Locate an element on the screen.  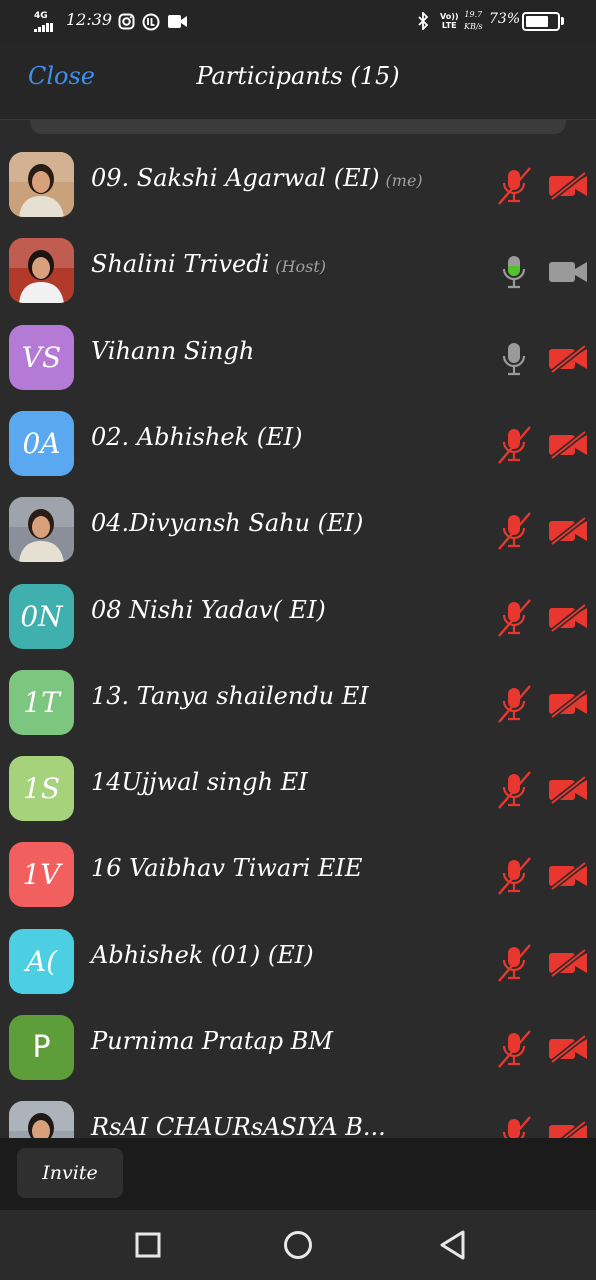
participant-role-tag: (me) is located at coordinates (404, 180).